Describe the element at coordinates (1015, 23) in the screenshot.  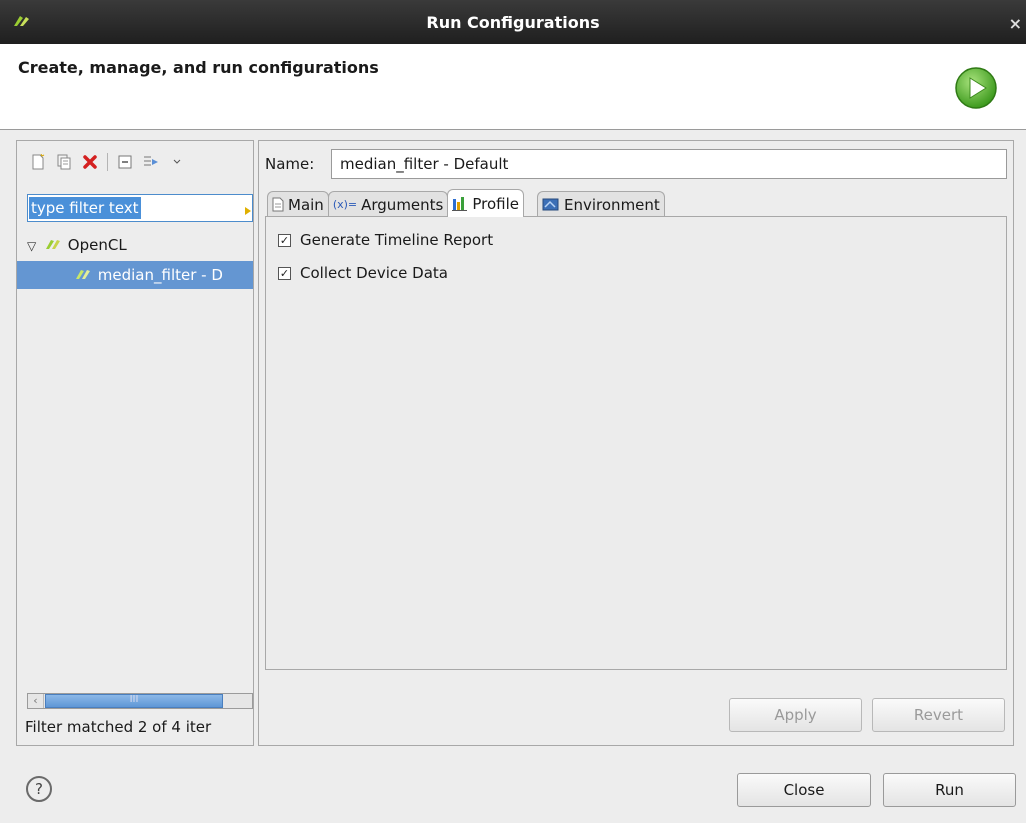
I see `close-window-icon: ×` at that location.